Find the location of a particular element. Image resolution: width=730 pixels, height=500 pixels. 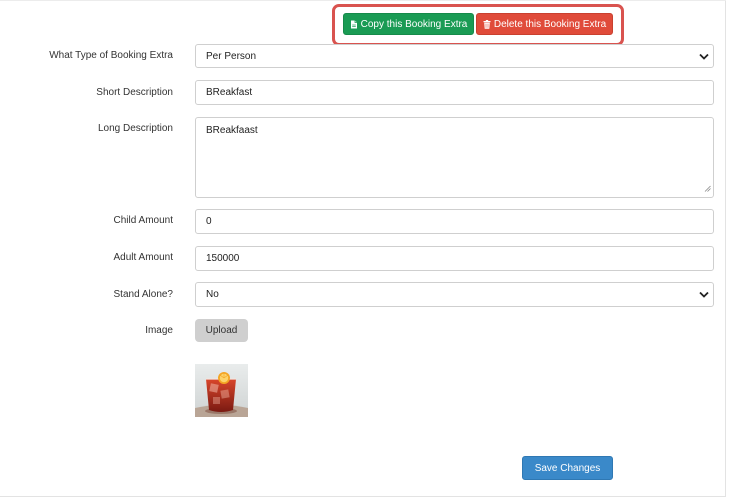

image-label: Image is located at coordinates (159, 330).